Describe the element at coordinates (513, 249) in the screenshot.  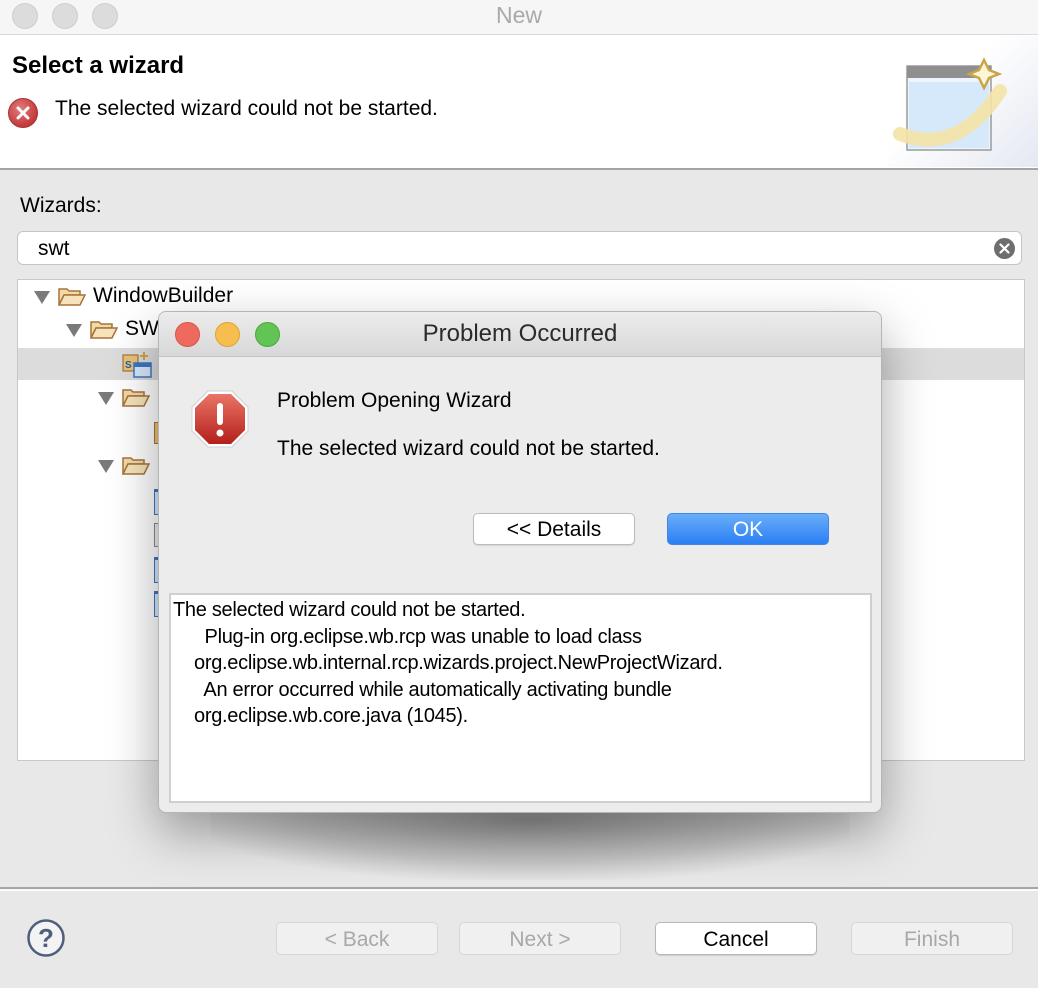
I see `wizard-filter-input` at that location.